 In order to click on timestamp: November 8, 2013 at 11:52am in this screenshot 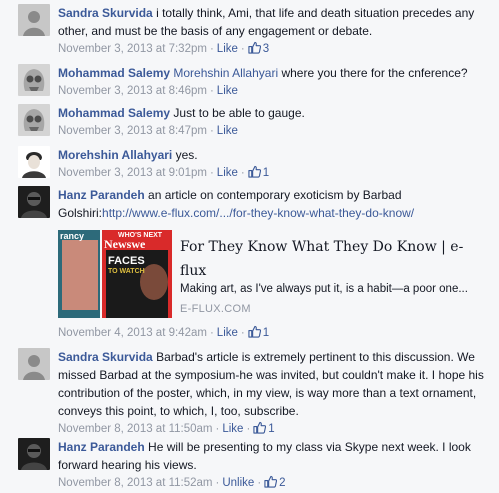, I will do `click(135, 483)`.